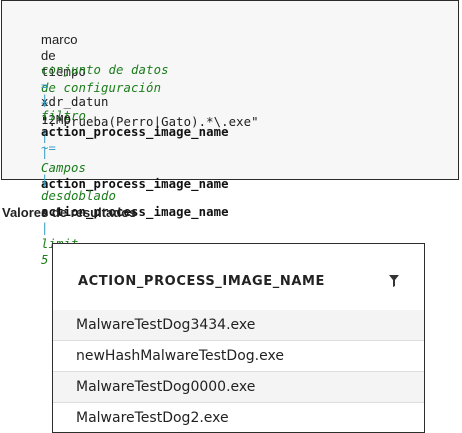 Image resolution: width=462 pixels, height=433 pixels. What do you see at coordinates (59, 39) in the screenshot?
I see `code-token: marco` at bounding box center [59, 39].